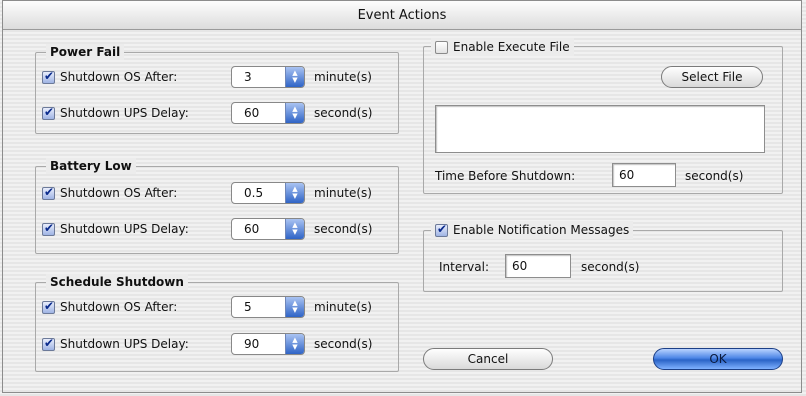 This screenshot has width=806, height=396. I want to click on schedule-ups-unit: second(s), so click(343, 344).